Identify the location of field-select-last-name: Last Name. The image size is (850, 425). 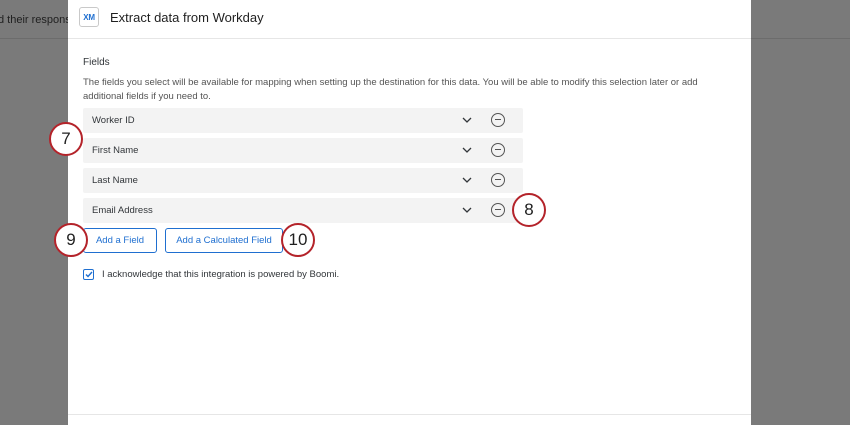
(303, 180).